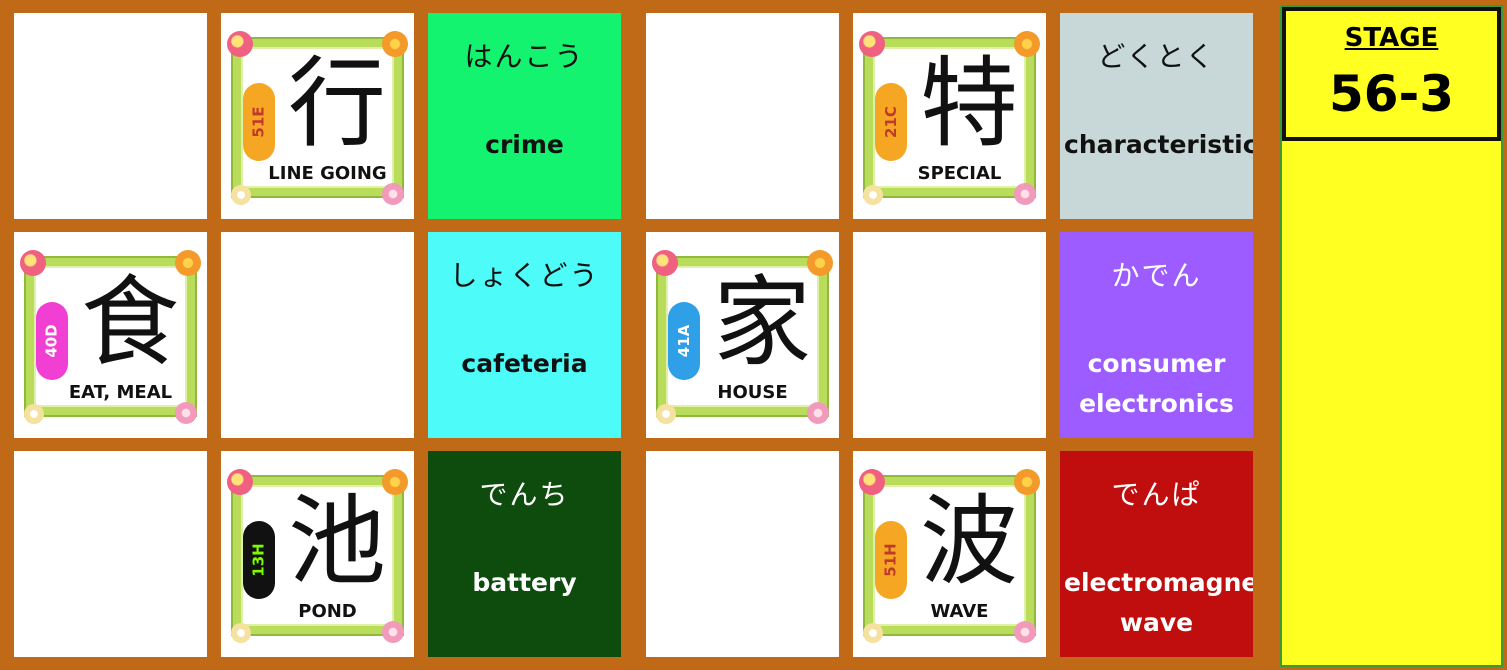 The height and width of the screenshot is (670, 1507). I want to click on kanji-code-badge: 51E, so click(259, 122).